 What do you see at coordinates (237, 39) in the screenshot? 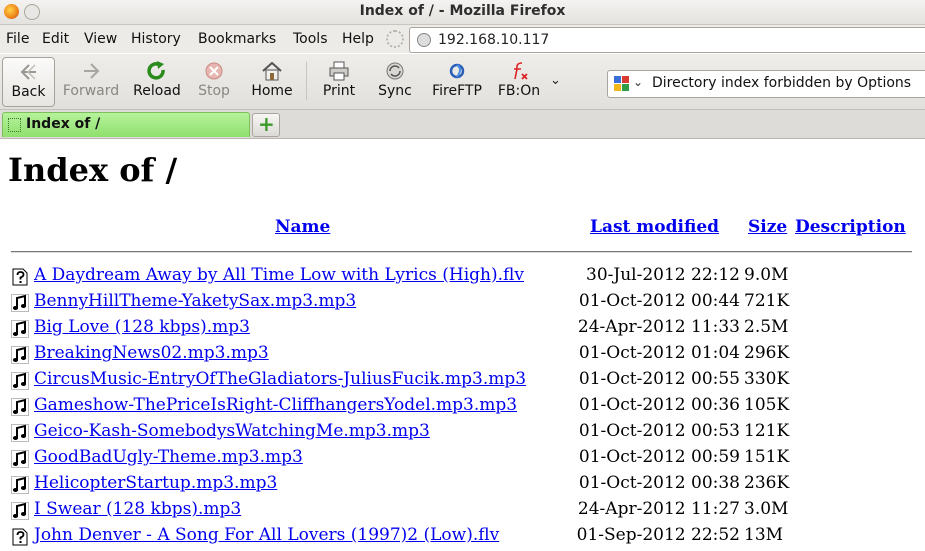
I see `menu-bookmarks: Bookmarks` at bounding box center [237, 39].